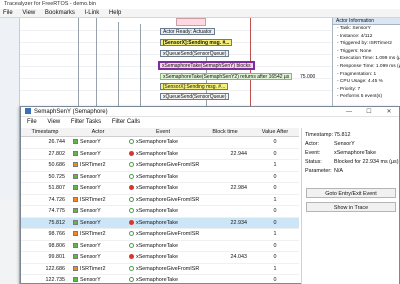 The height and width of the screenshot is (284, 400). What do you see at coordinates (57, 199) in the screenshot?
I see `timestamp-text: 74.726` at bounding box center [57, 199].